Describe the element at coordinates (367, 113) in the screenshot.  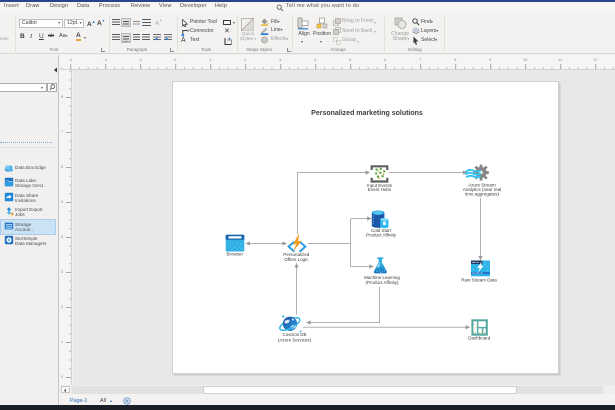
I see `svg-text:Personalized marketing solutio: Personalized marketing solutions` at that location.